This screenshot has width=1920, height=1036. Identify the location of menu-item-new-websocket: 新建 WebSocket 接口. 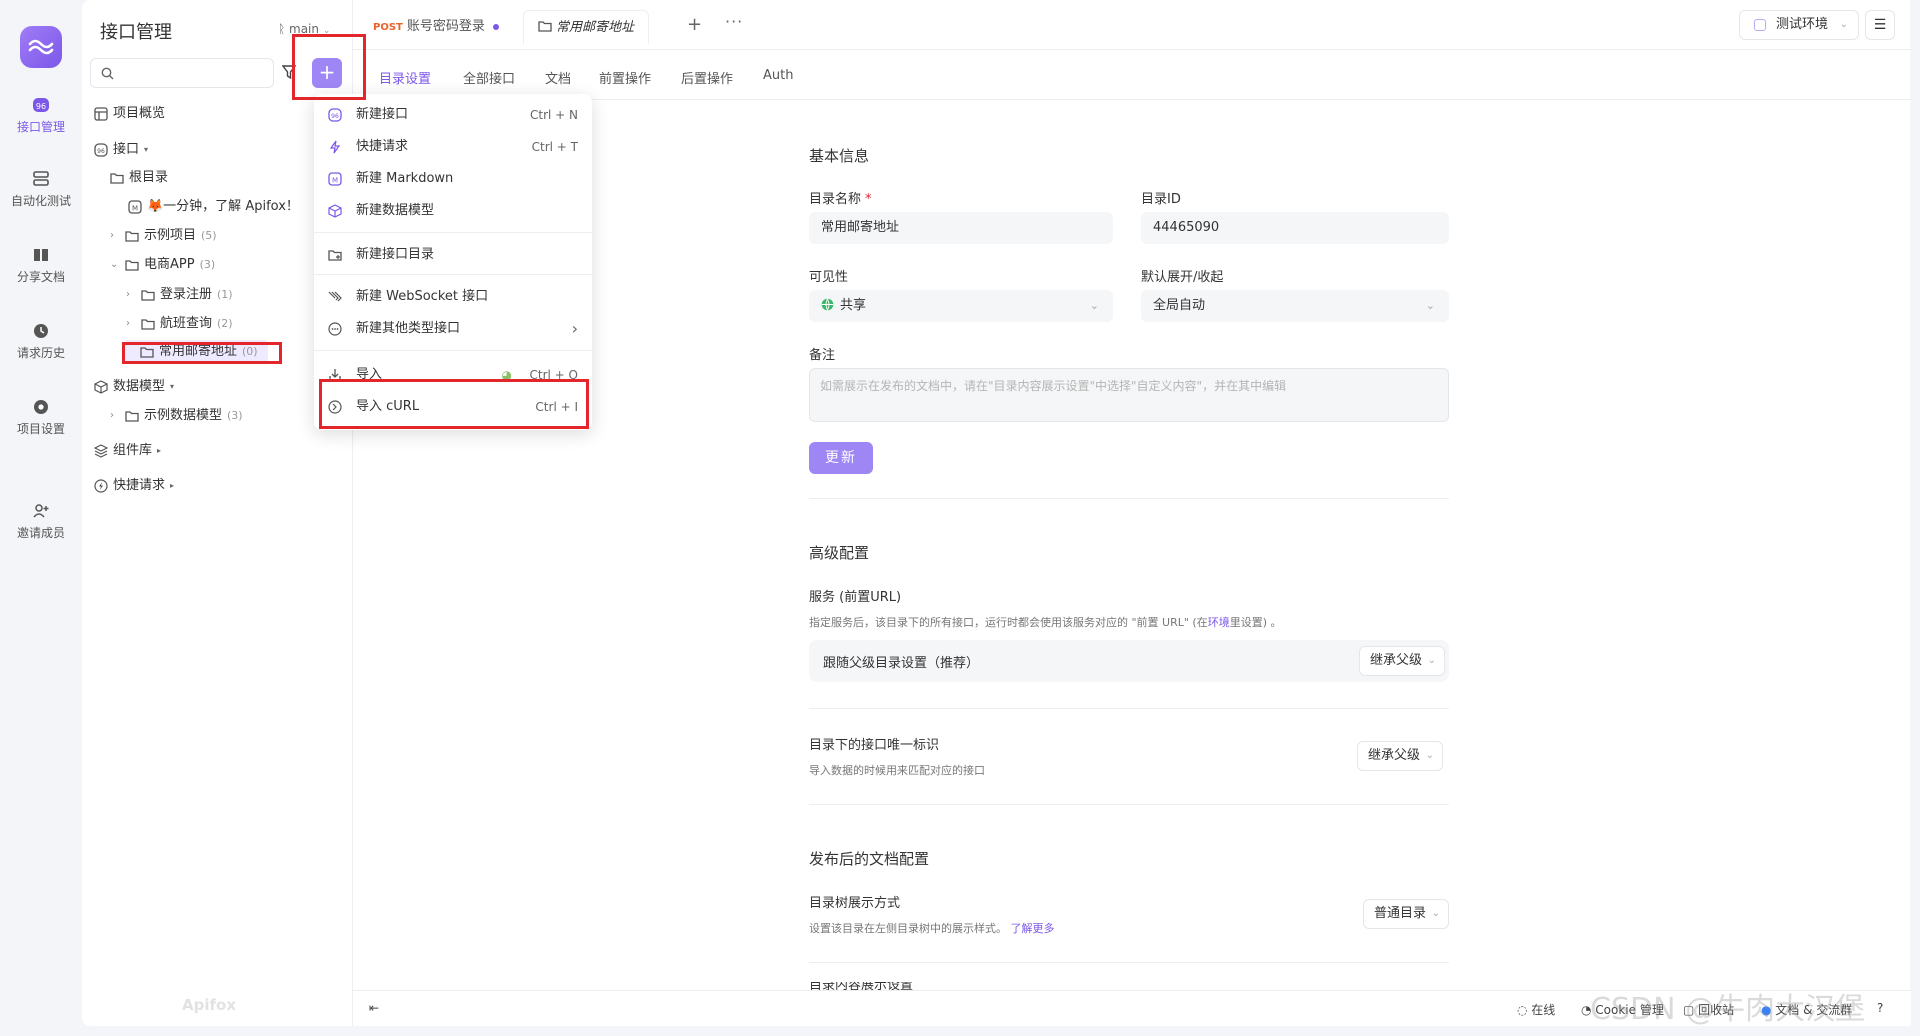
(453, 297).